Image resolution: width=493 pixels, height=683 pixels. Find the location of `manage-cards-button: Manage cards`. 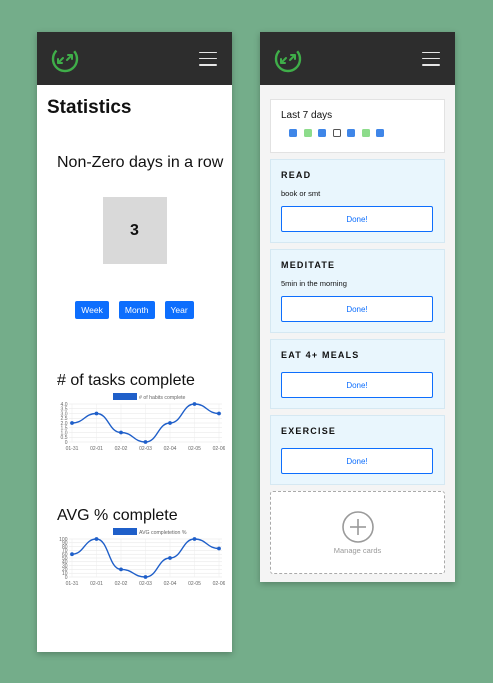

manage-cards-button: Manage cards is located at coordinates (357, 532).